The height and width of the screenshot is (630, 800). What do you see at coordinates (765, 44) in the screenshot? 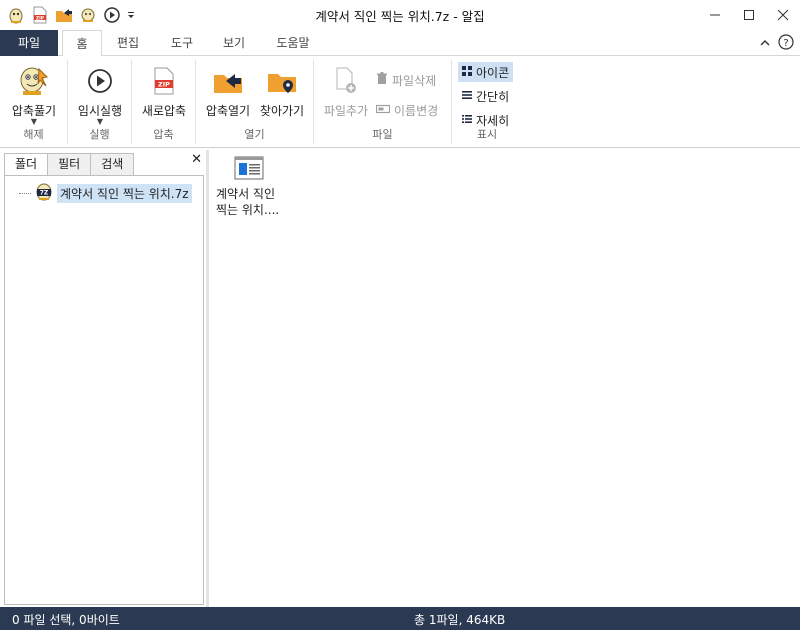
I see `collapse-ribbon-icon` at bounding box center [765, 44].